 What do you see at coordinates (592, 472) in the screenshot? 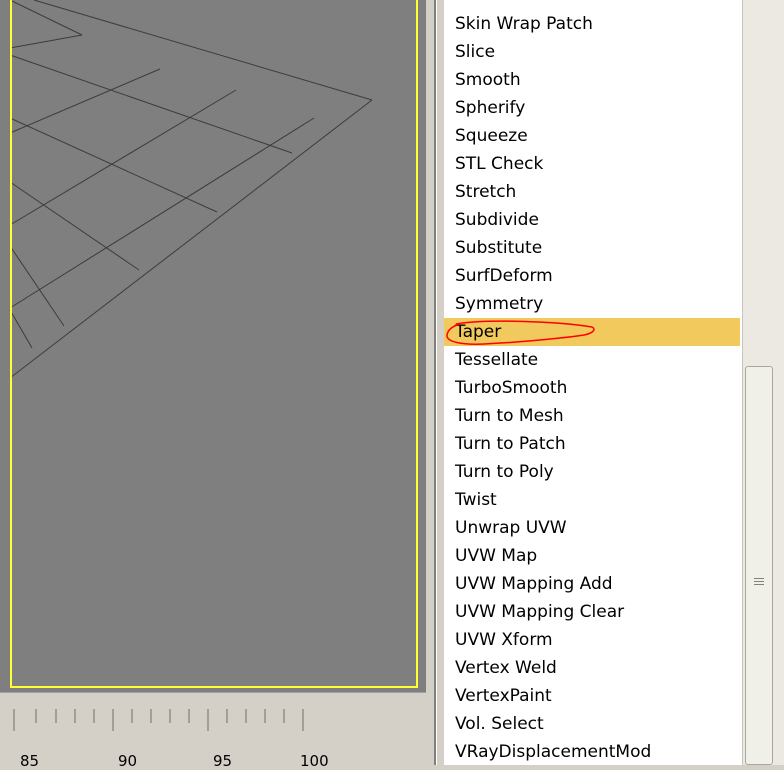
I see `list-item: Turn to Poly` at bounding box center [592, 472].